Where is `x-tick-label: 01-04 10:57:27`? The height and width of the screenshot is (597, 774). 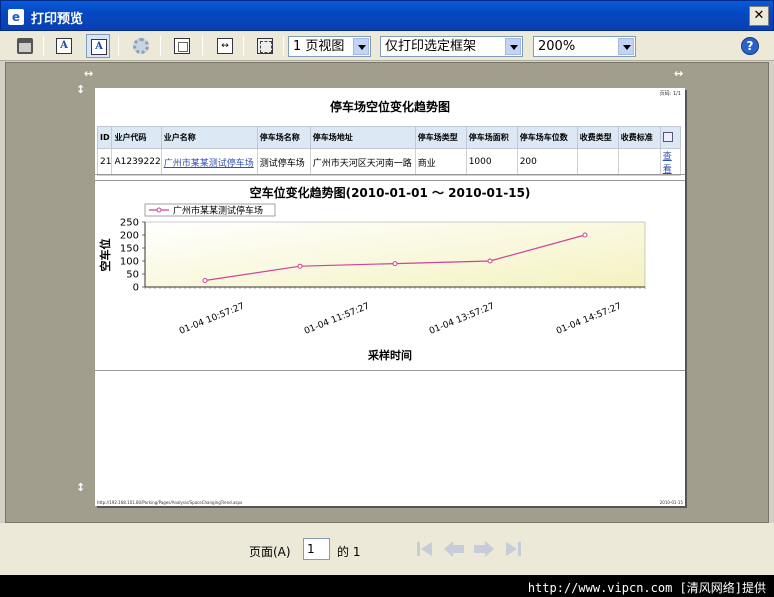
x-tick-label: 01-04 10:57:27 is located at coordinates (212, 319).